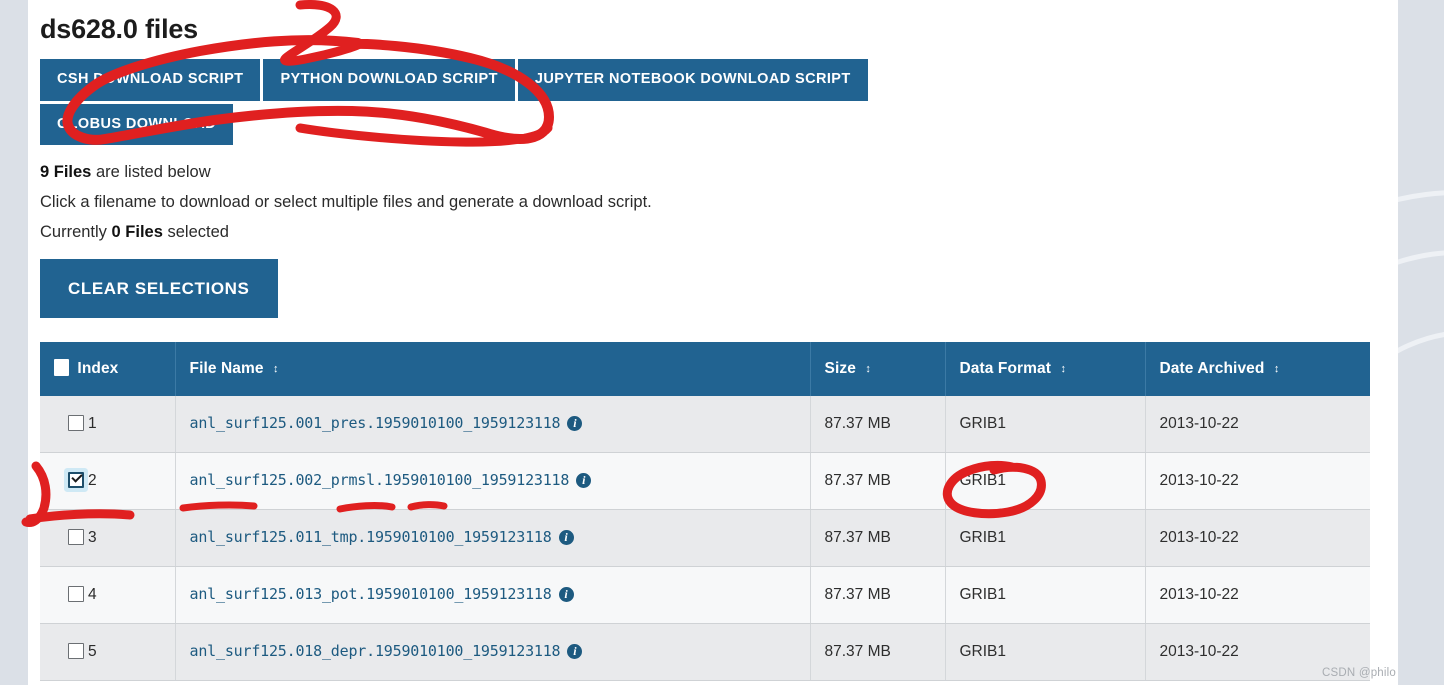  I want to click on select-all-checkbox, so click(61, 367).